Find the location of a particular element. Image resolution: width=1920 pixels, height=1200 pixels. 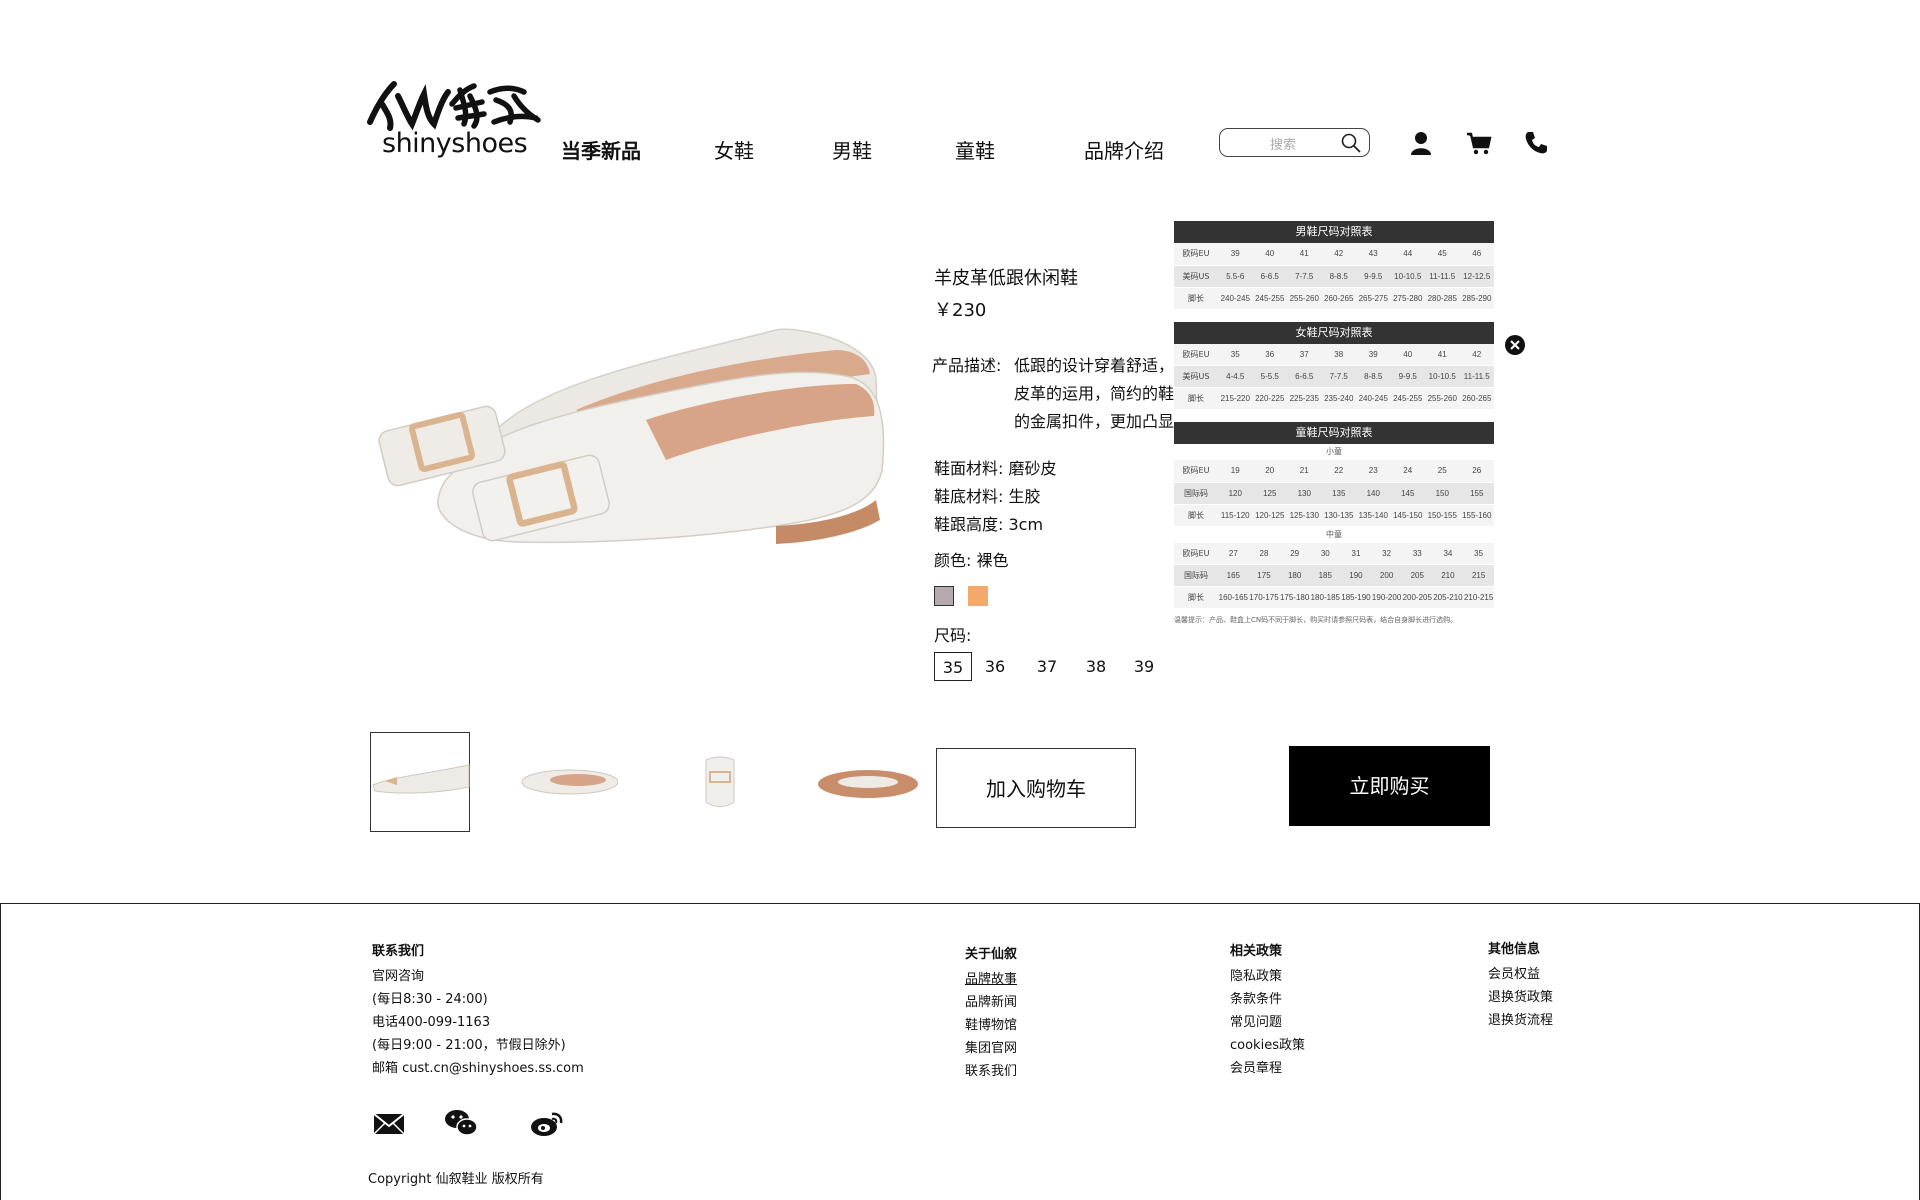

table-cell: 185-190 is located at coordinates (1356, 597).